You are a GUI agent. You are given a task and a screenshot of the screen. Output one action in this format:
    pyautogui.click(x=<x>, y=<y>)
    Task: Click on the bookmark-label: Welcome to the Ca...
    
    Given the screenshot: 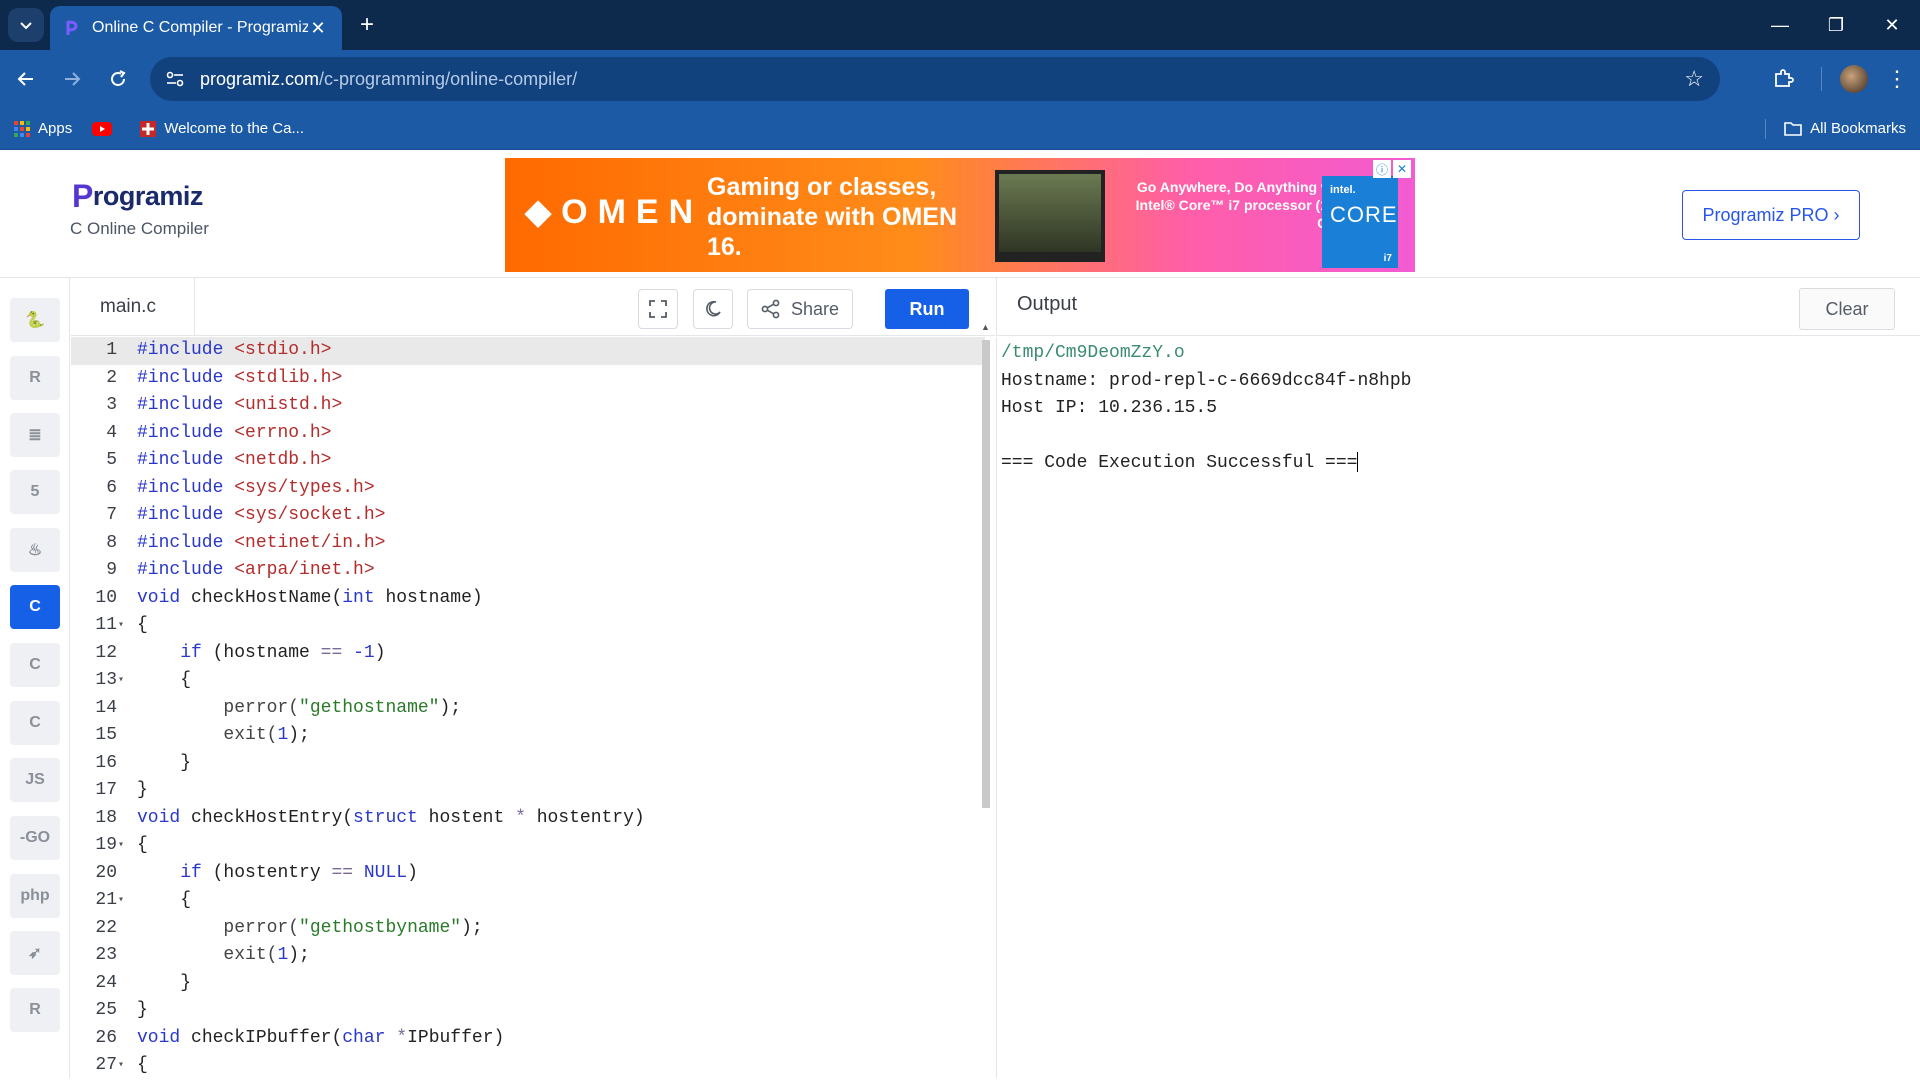 What is the action you would take?
    pyautogui.click(x=234, y=128)
    